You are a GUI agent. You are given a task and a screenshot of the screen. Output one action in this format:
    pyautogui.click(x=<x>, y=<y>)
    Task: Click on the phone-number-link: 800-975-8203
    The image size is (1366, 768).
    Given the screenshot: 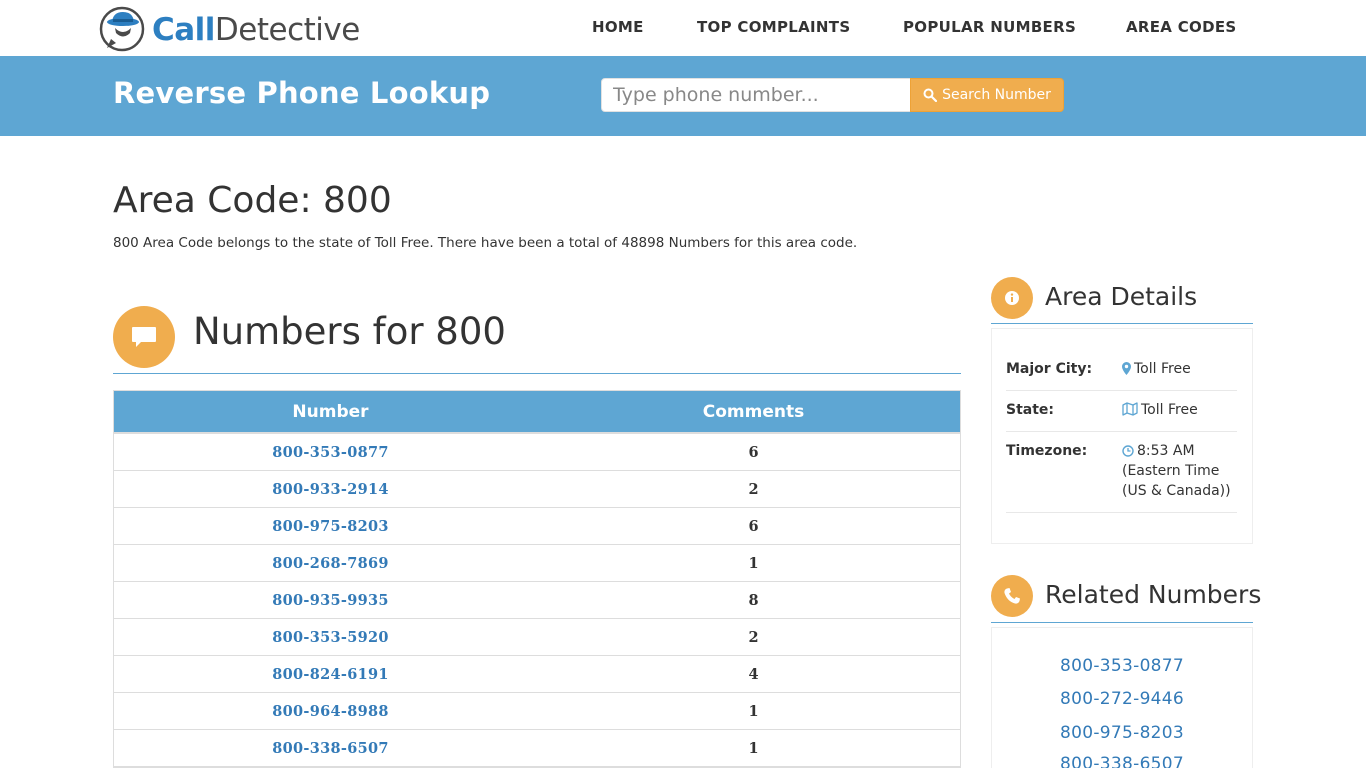 What is the action you would take?
    pyautogui.click(x=330, y=526)
    